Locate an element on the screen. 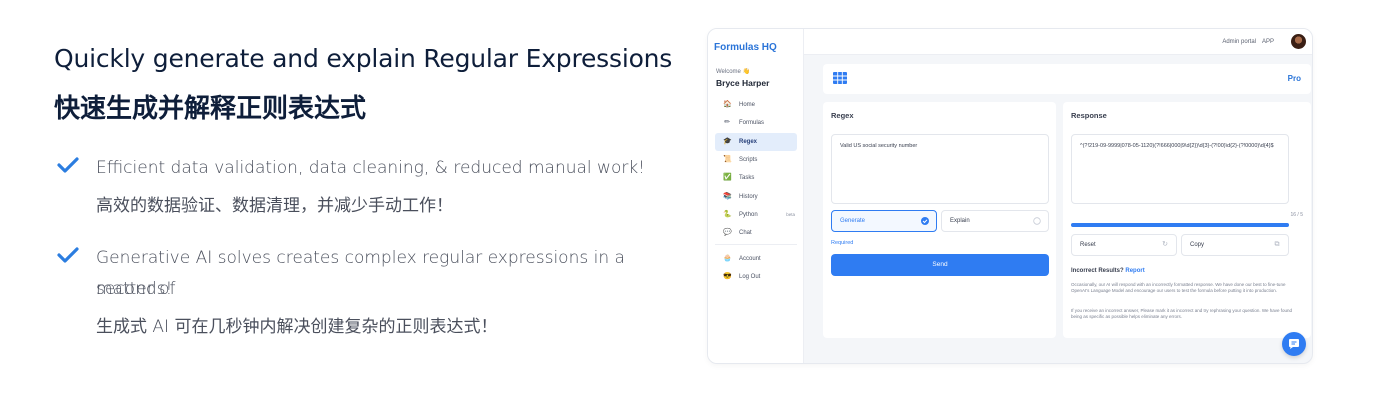 Image resolution: width=1389 pixels, height=412 pixels. brand-logo: Formulas HQ is located at coordinates (745, 47).